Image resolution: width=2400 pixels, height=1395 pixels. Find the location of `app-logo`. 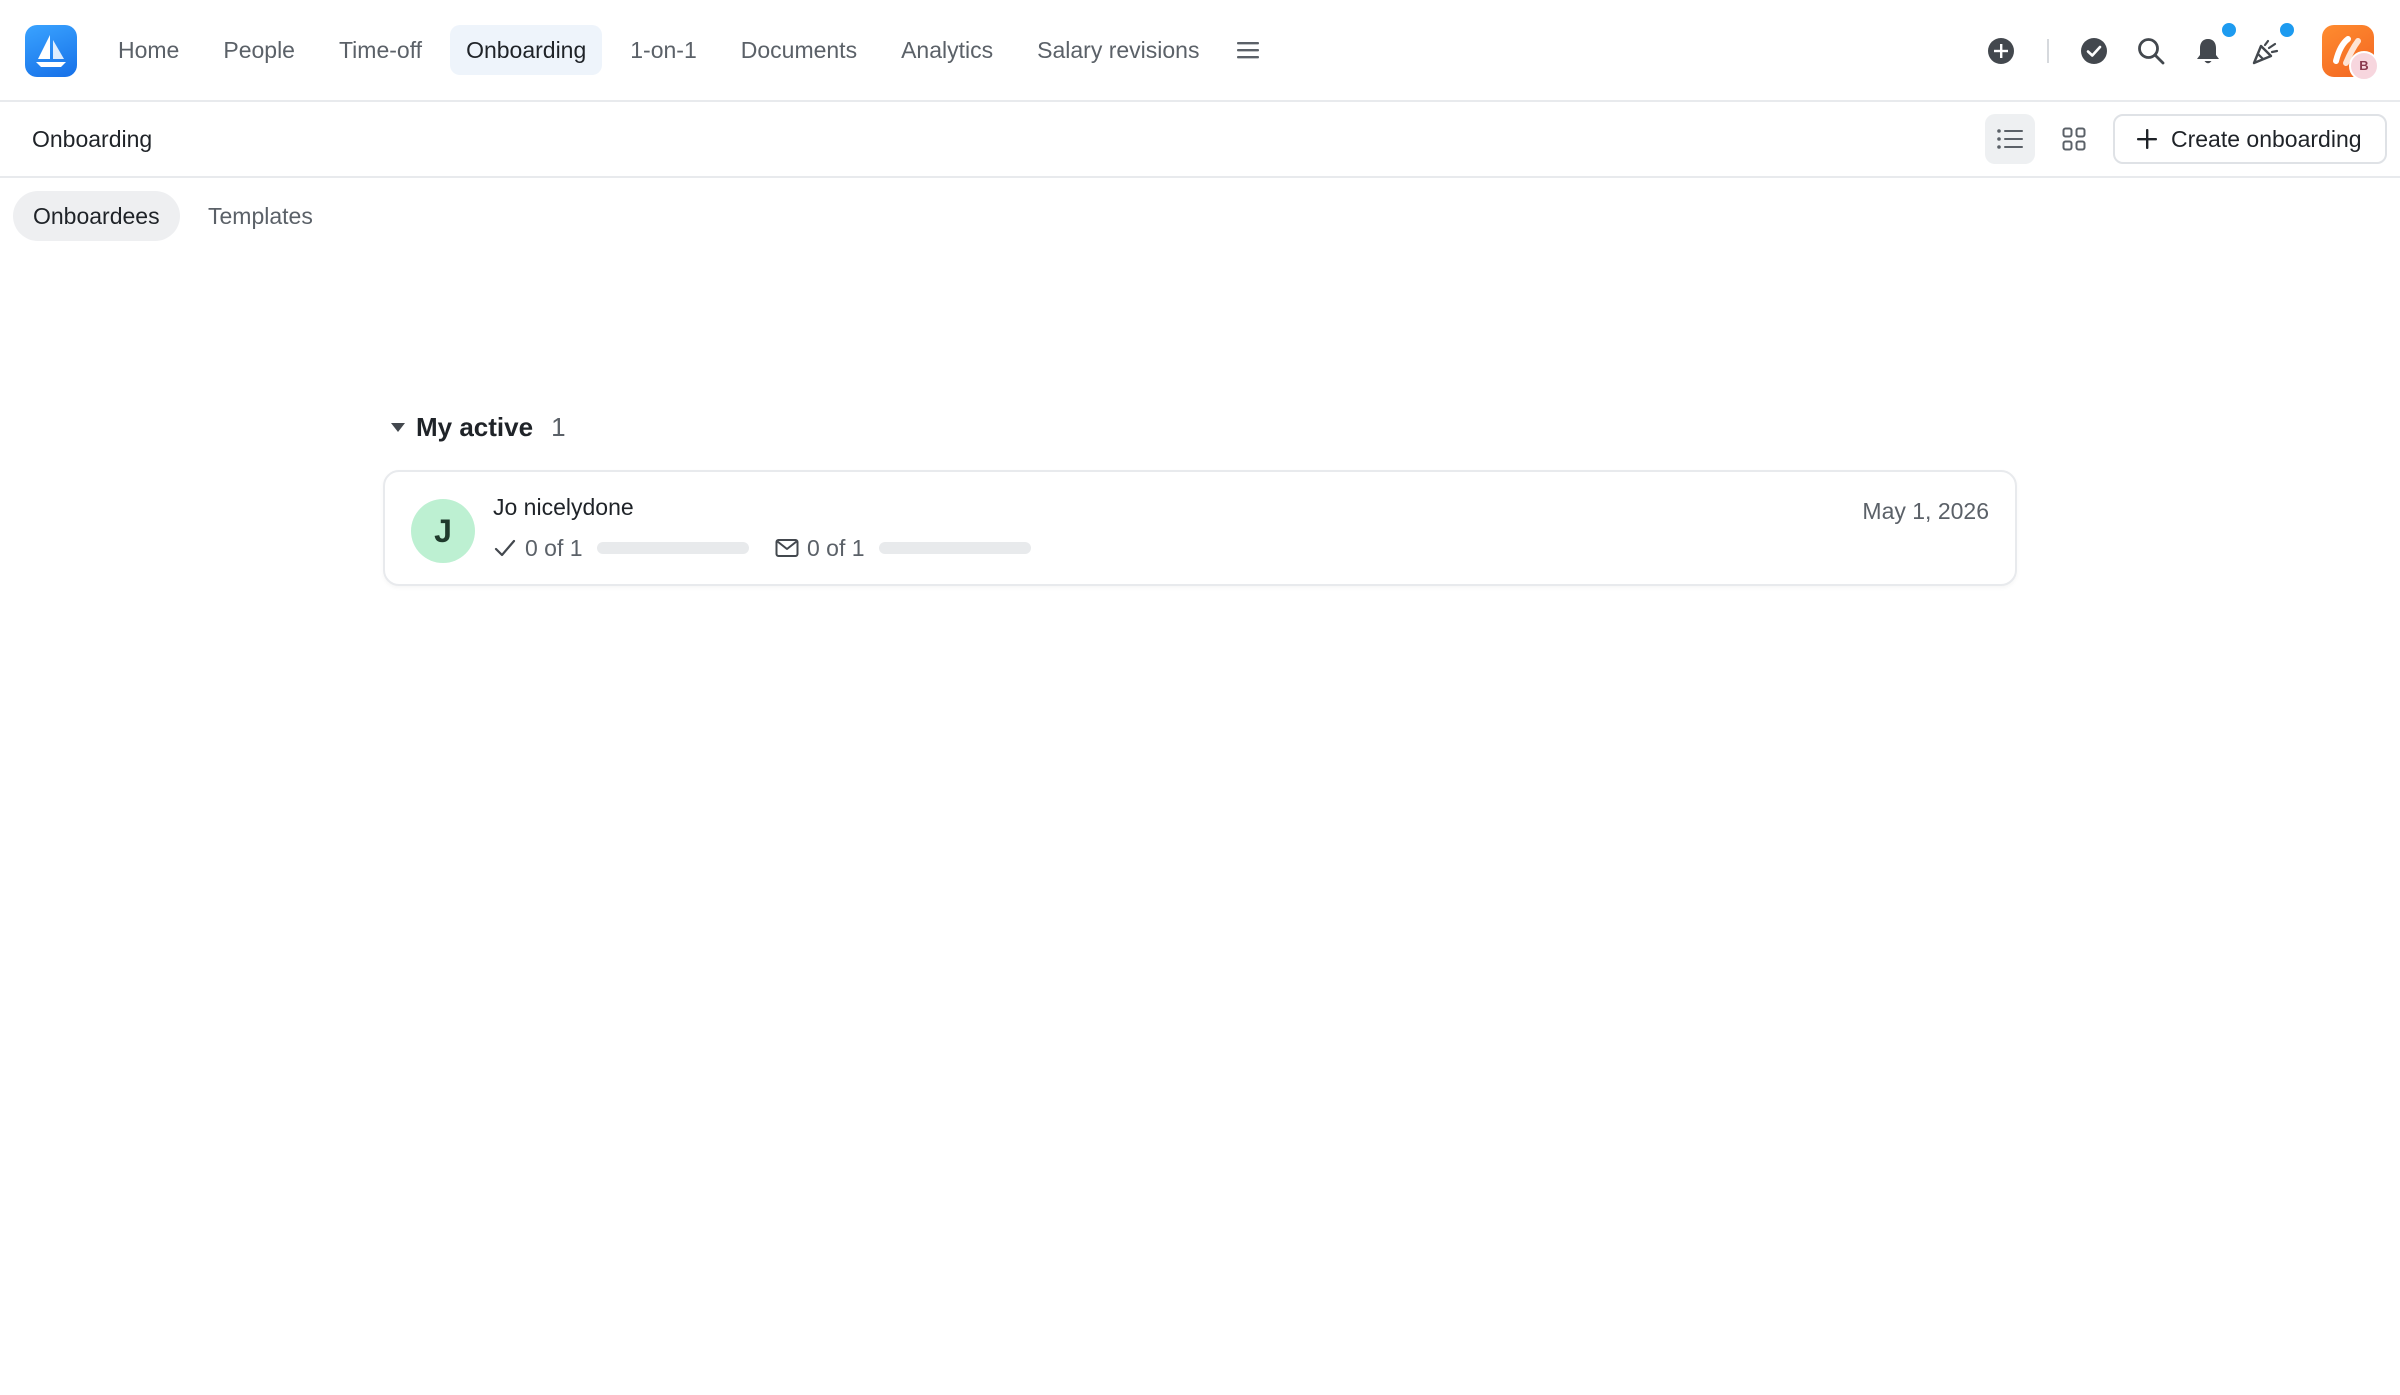

app-logo is located at coordinates (51, 51).